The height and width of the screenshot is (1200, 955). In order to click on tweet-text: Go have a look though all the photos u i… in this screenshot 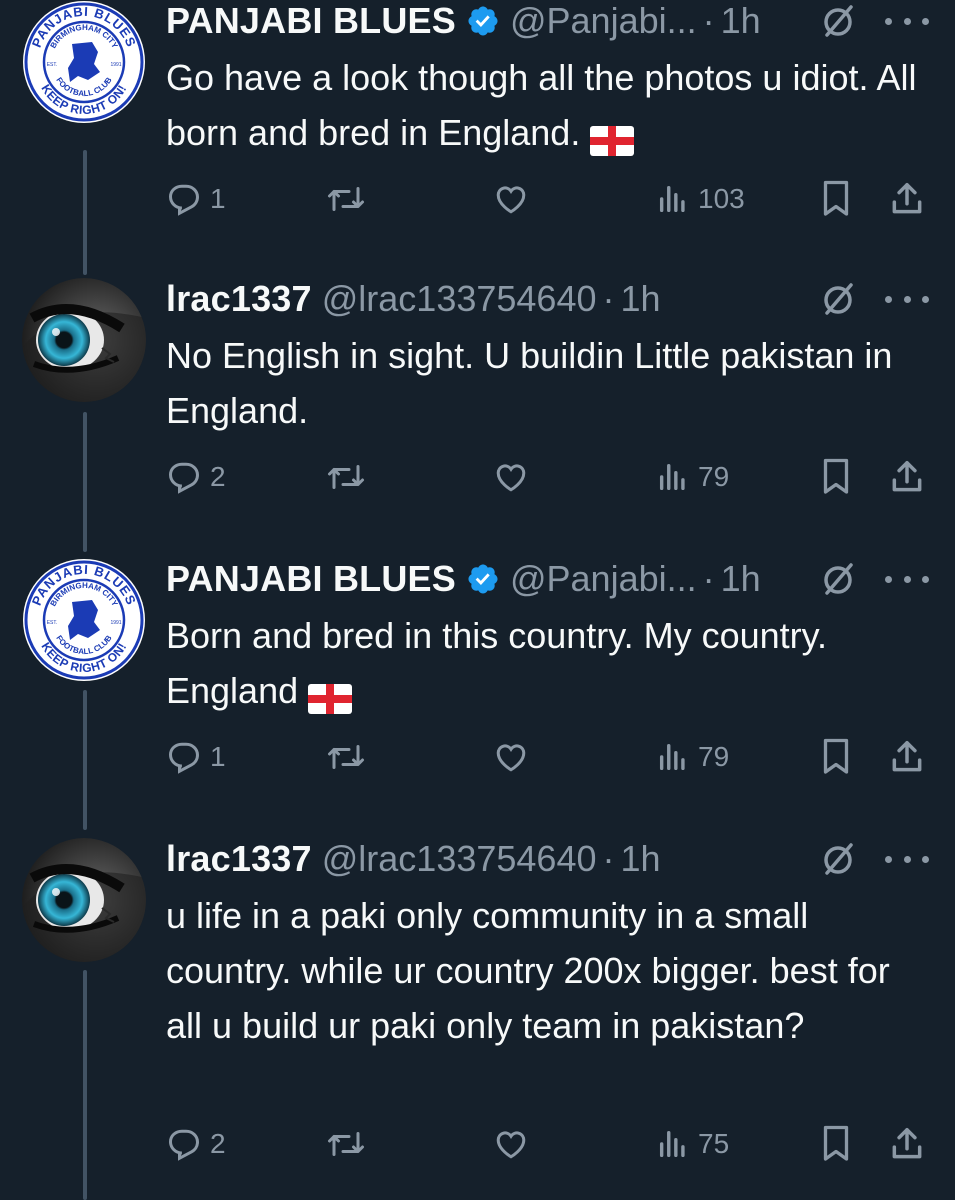, I will do `click(546, 105)`.